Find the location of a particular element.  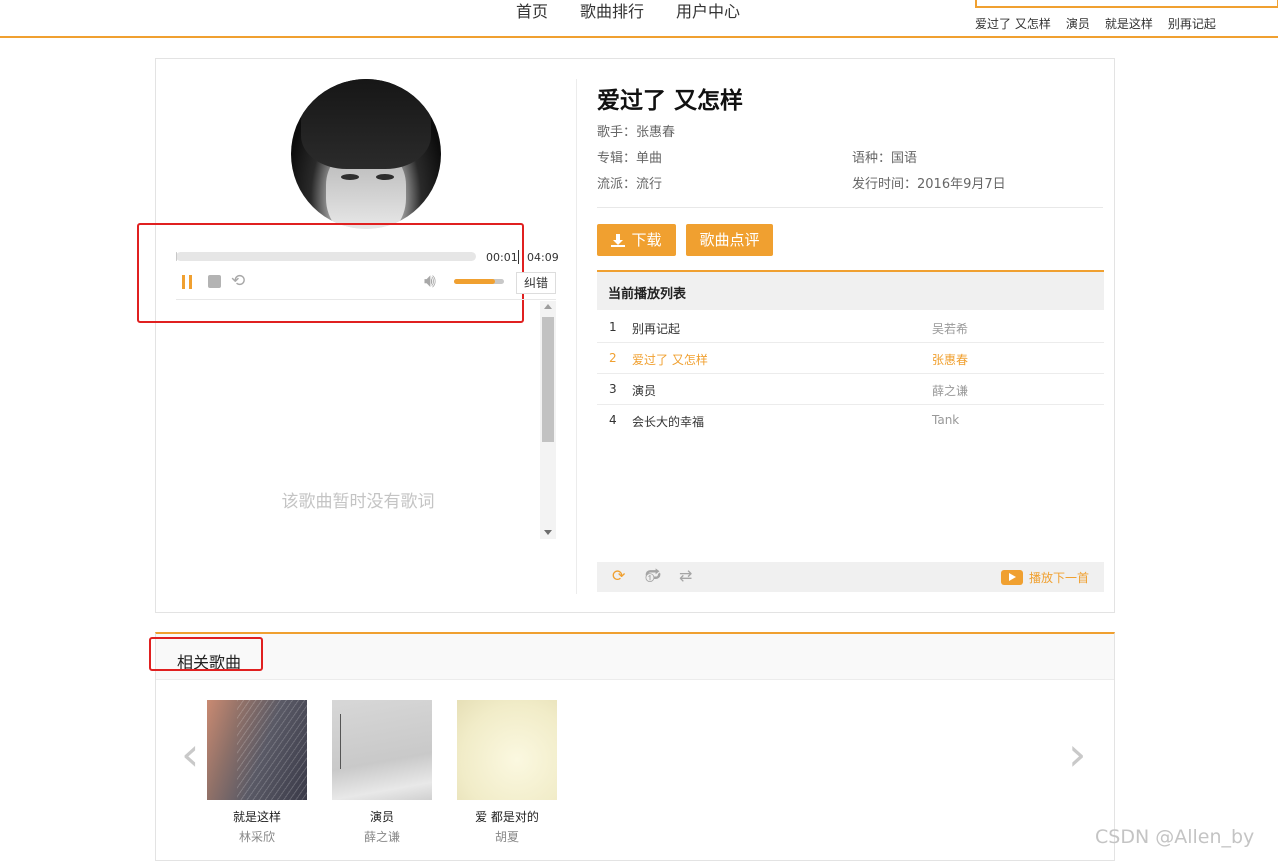

song-language: 语种：国语 is located at coordinates (885, 158).